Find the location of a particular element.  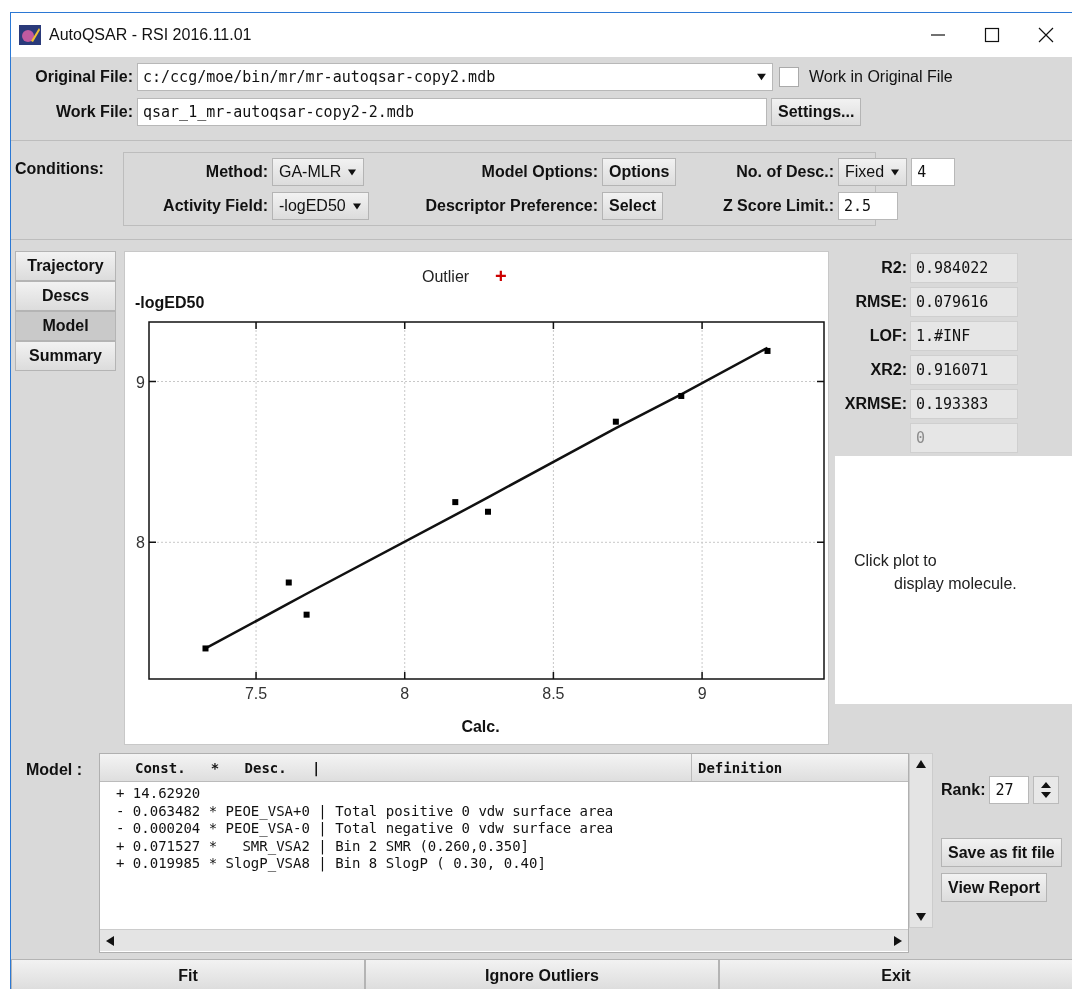

tick-label: 8.5 is located at coordinates (553, 693).